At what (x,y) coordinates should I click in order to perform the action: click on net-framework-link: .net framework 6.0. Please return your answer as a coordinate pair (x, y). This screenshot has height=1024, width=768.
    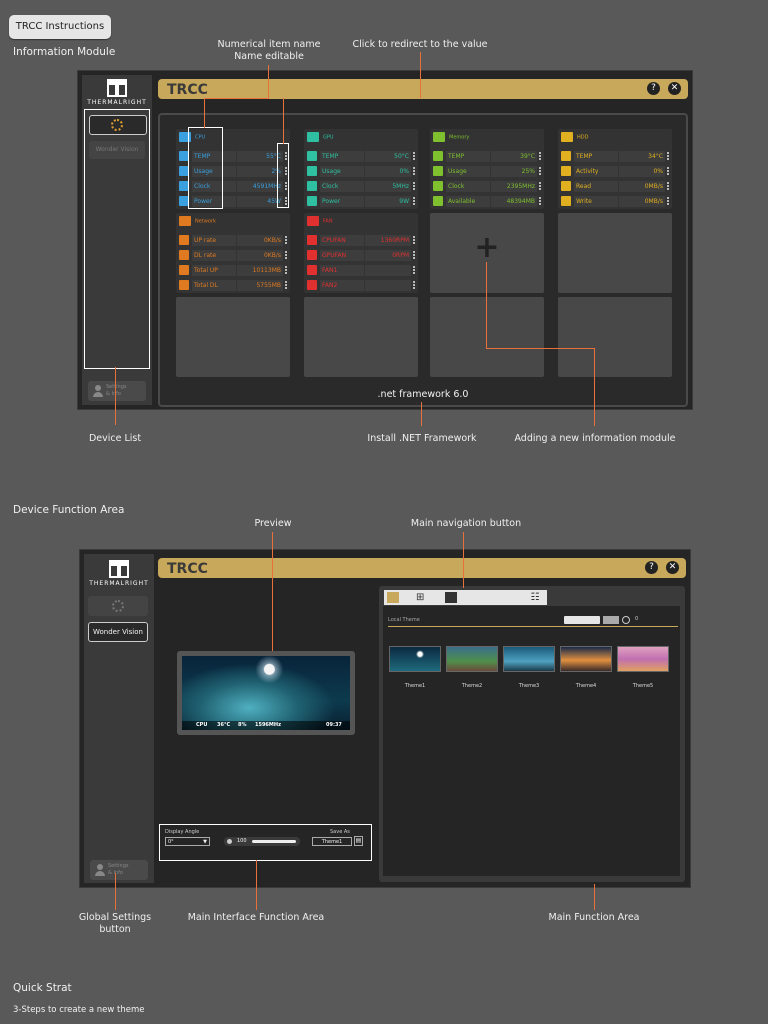
    Looking at the image, I should click on (423, 394).